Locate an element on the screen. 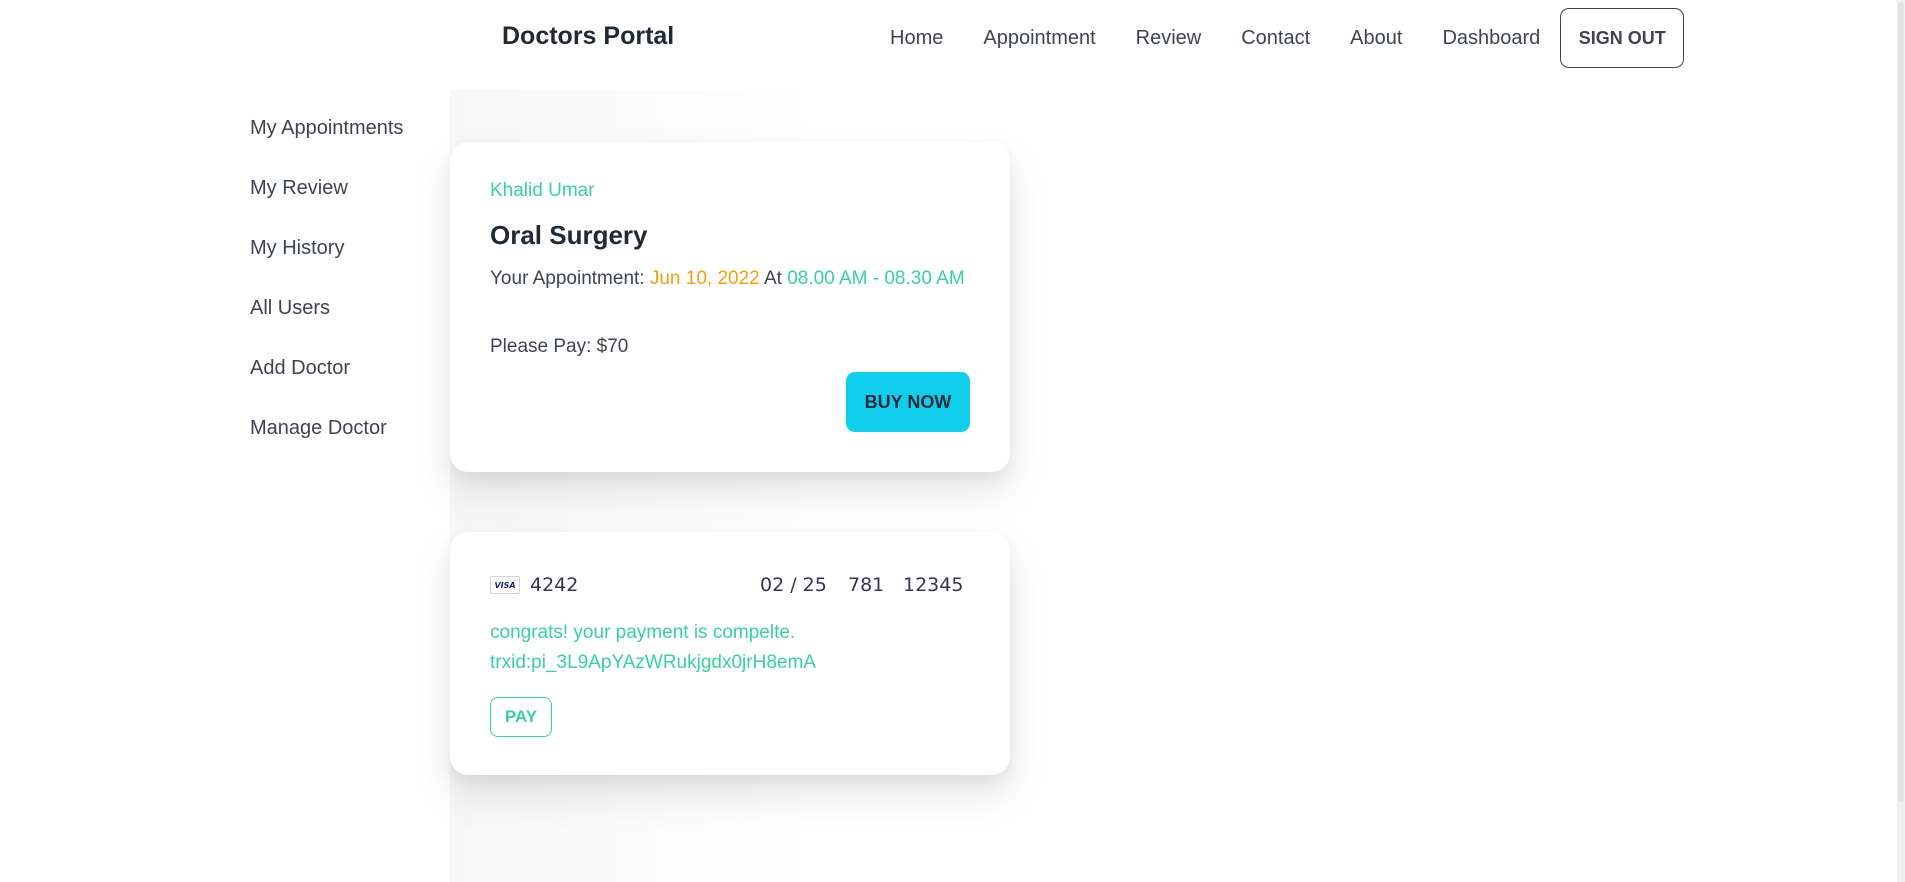  brand-logo: Doctors Portal is located at coordinates (588, 36).